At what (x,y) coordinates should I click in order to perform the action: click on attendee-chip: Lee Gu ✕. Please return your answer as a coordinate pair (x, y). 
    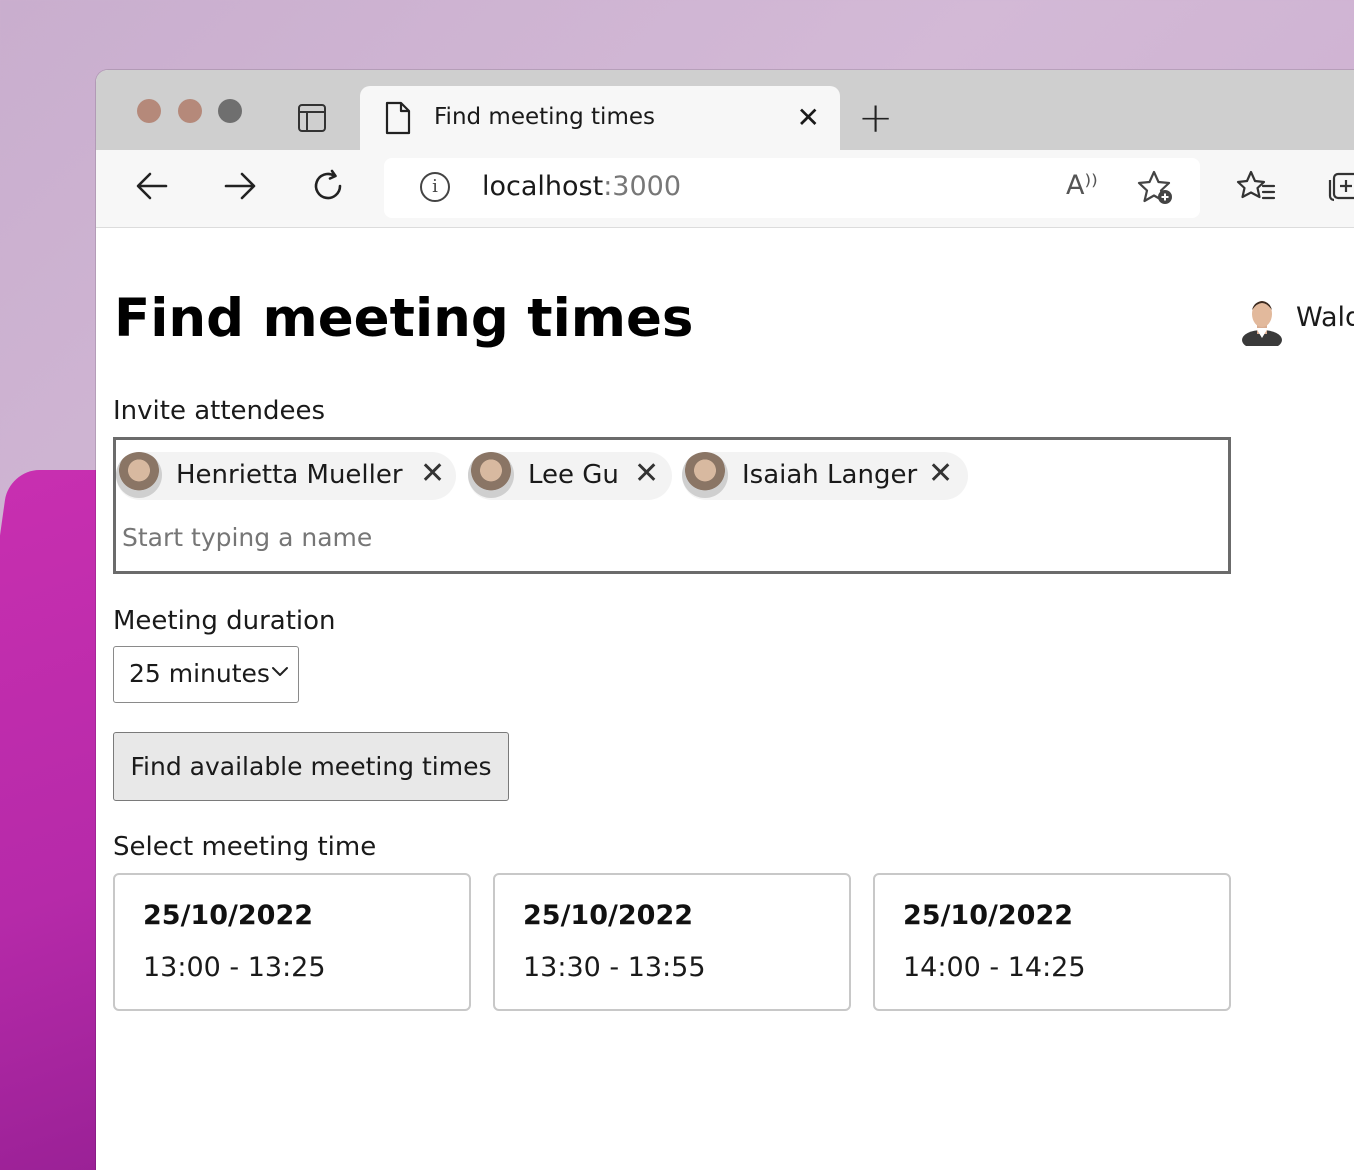
    Looking at the image, I should click on (570, 476).